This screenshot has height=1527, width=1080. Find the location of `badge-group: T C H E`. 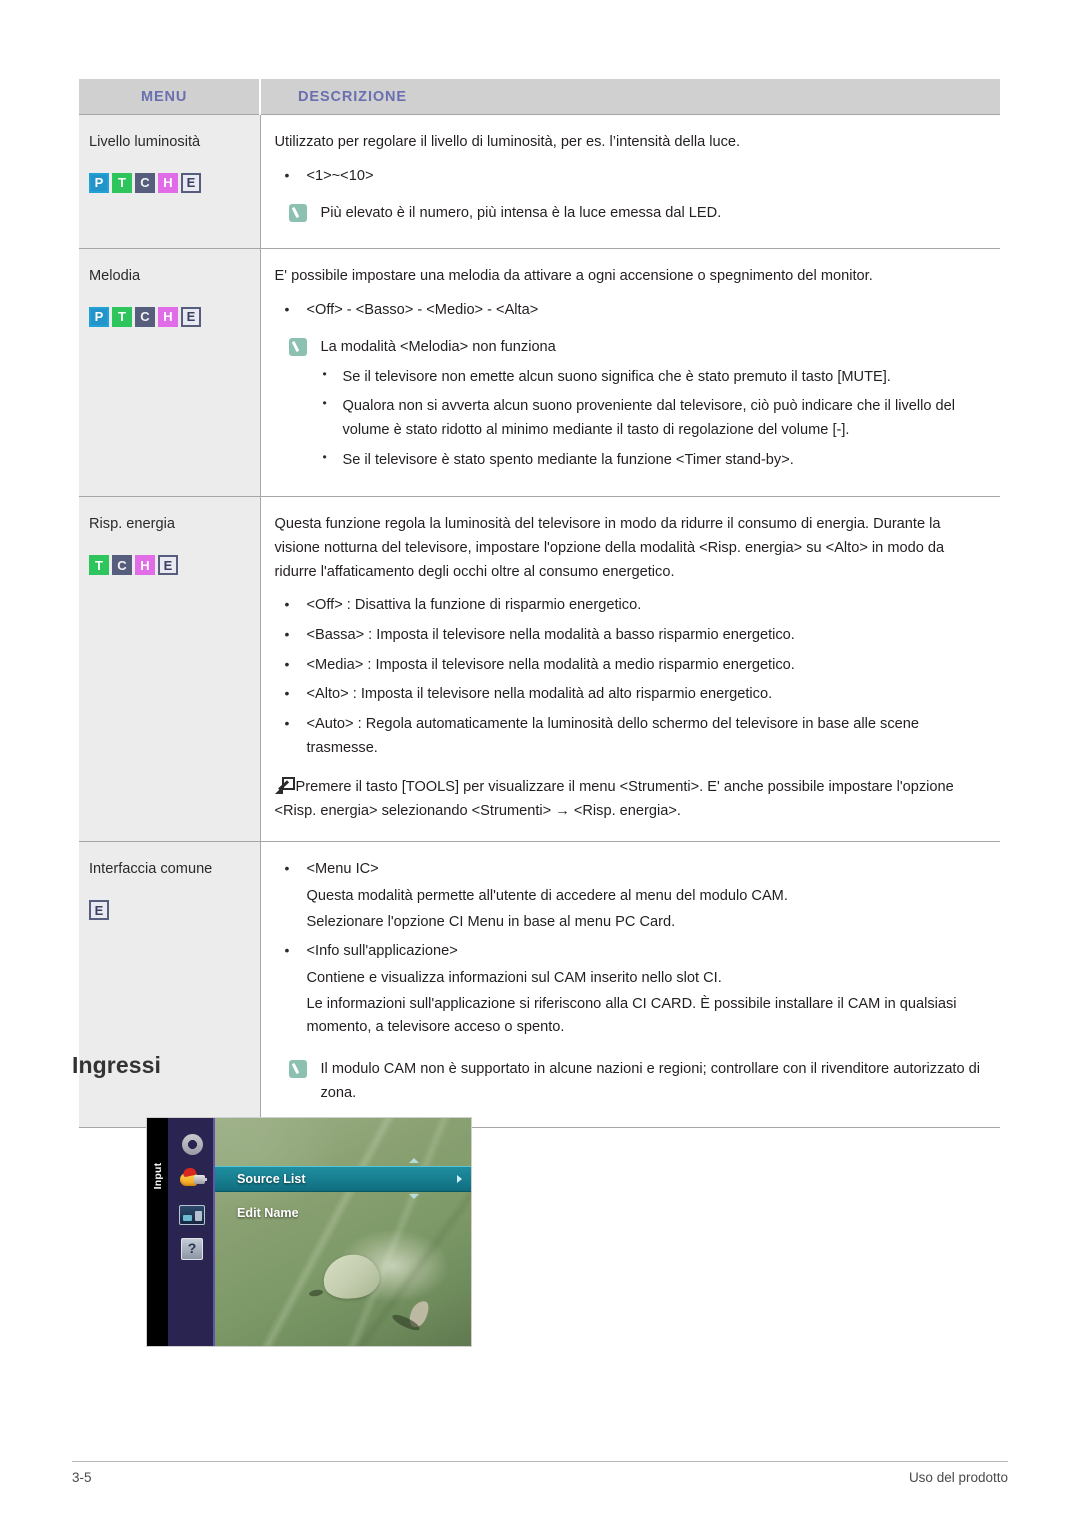

badge-group: T C H E is located at coordinates (169, 565).